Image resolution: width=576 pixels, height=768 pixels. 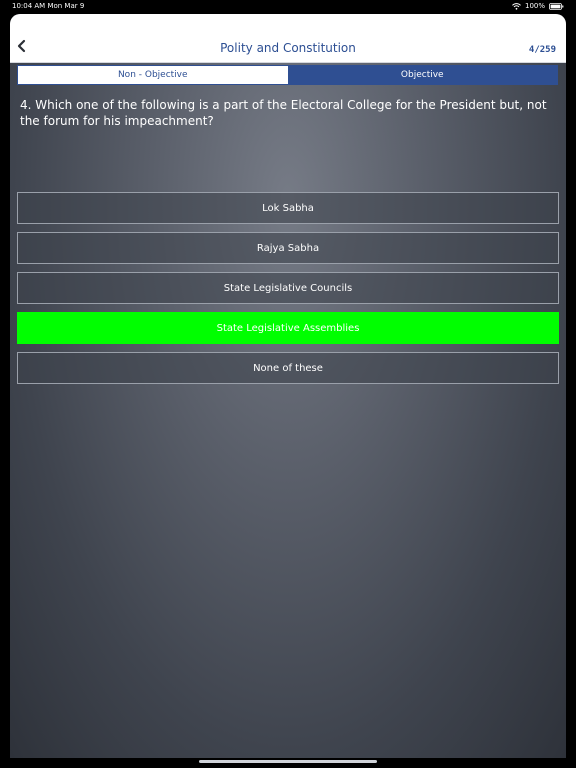 What do you see at coordinates (556, 6) in the screenshot?
I see `battery-icon` at bounding box center [556, 6].